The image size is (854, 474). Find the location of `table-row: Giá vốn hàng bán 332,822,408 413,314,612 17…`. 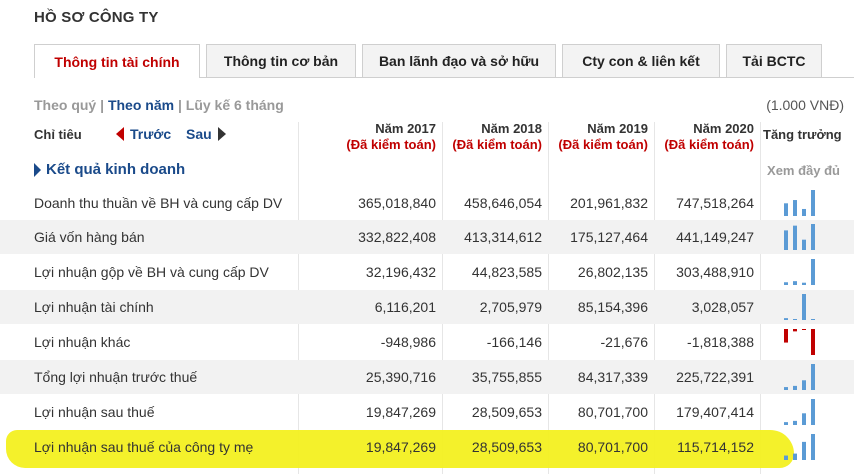

table-row: Giá vốn hàng bán 332,822,408 413,314,612 17… is located at coordinates (427, 237).